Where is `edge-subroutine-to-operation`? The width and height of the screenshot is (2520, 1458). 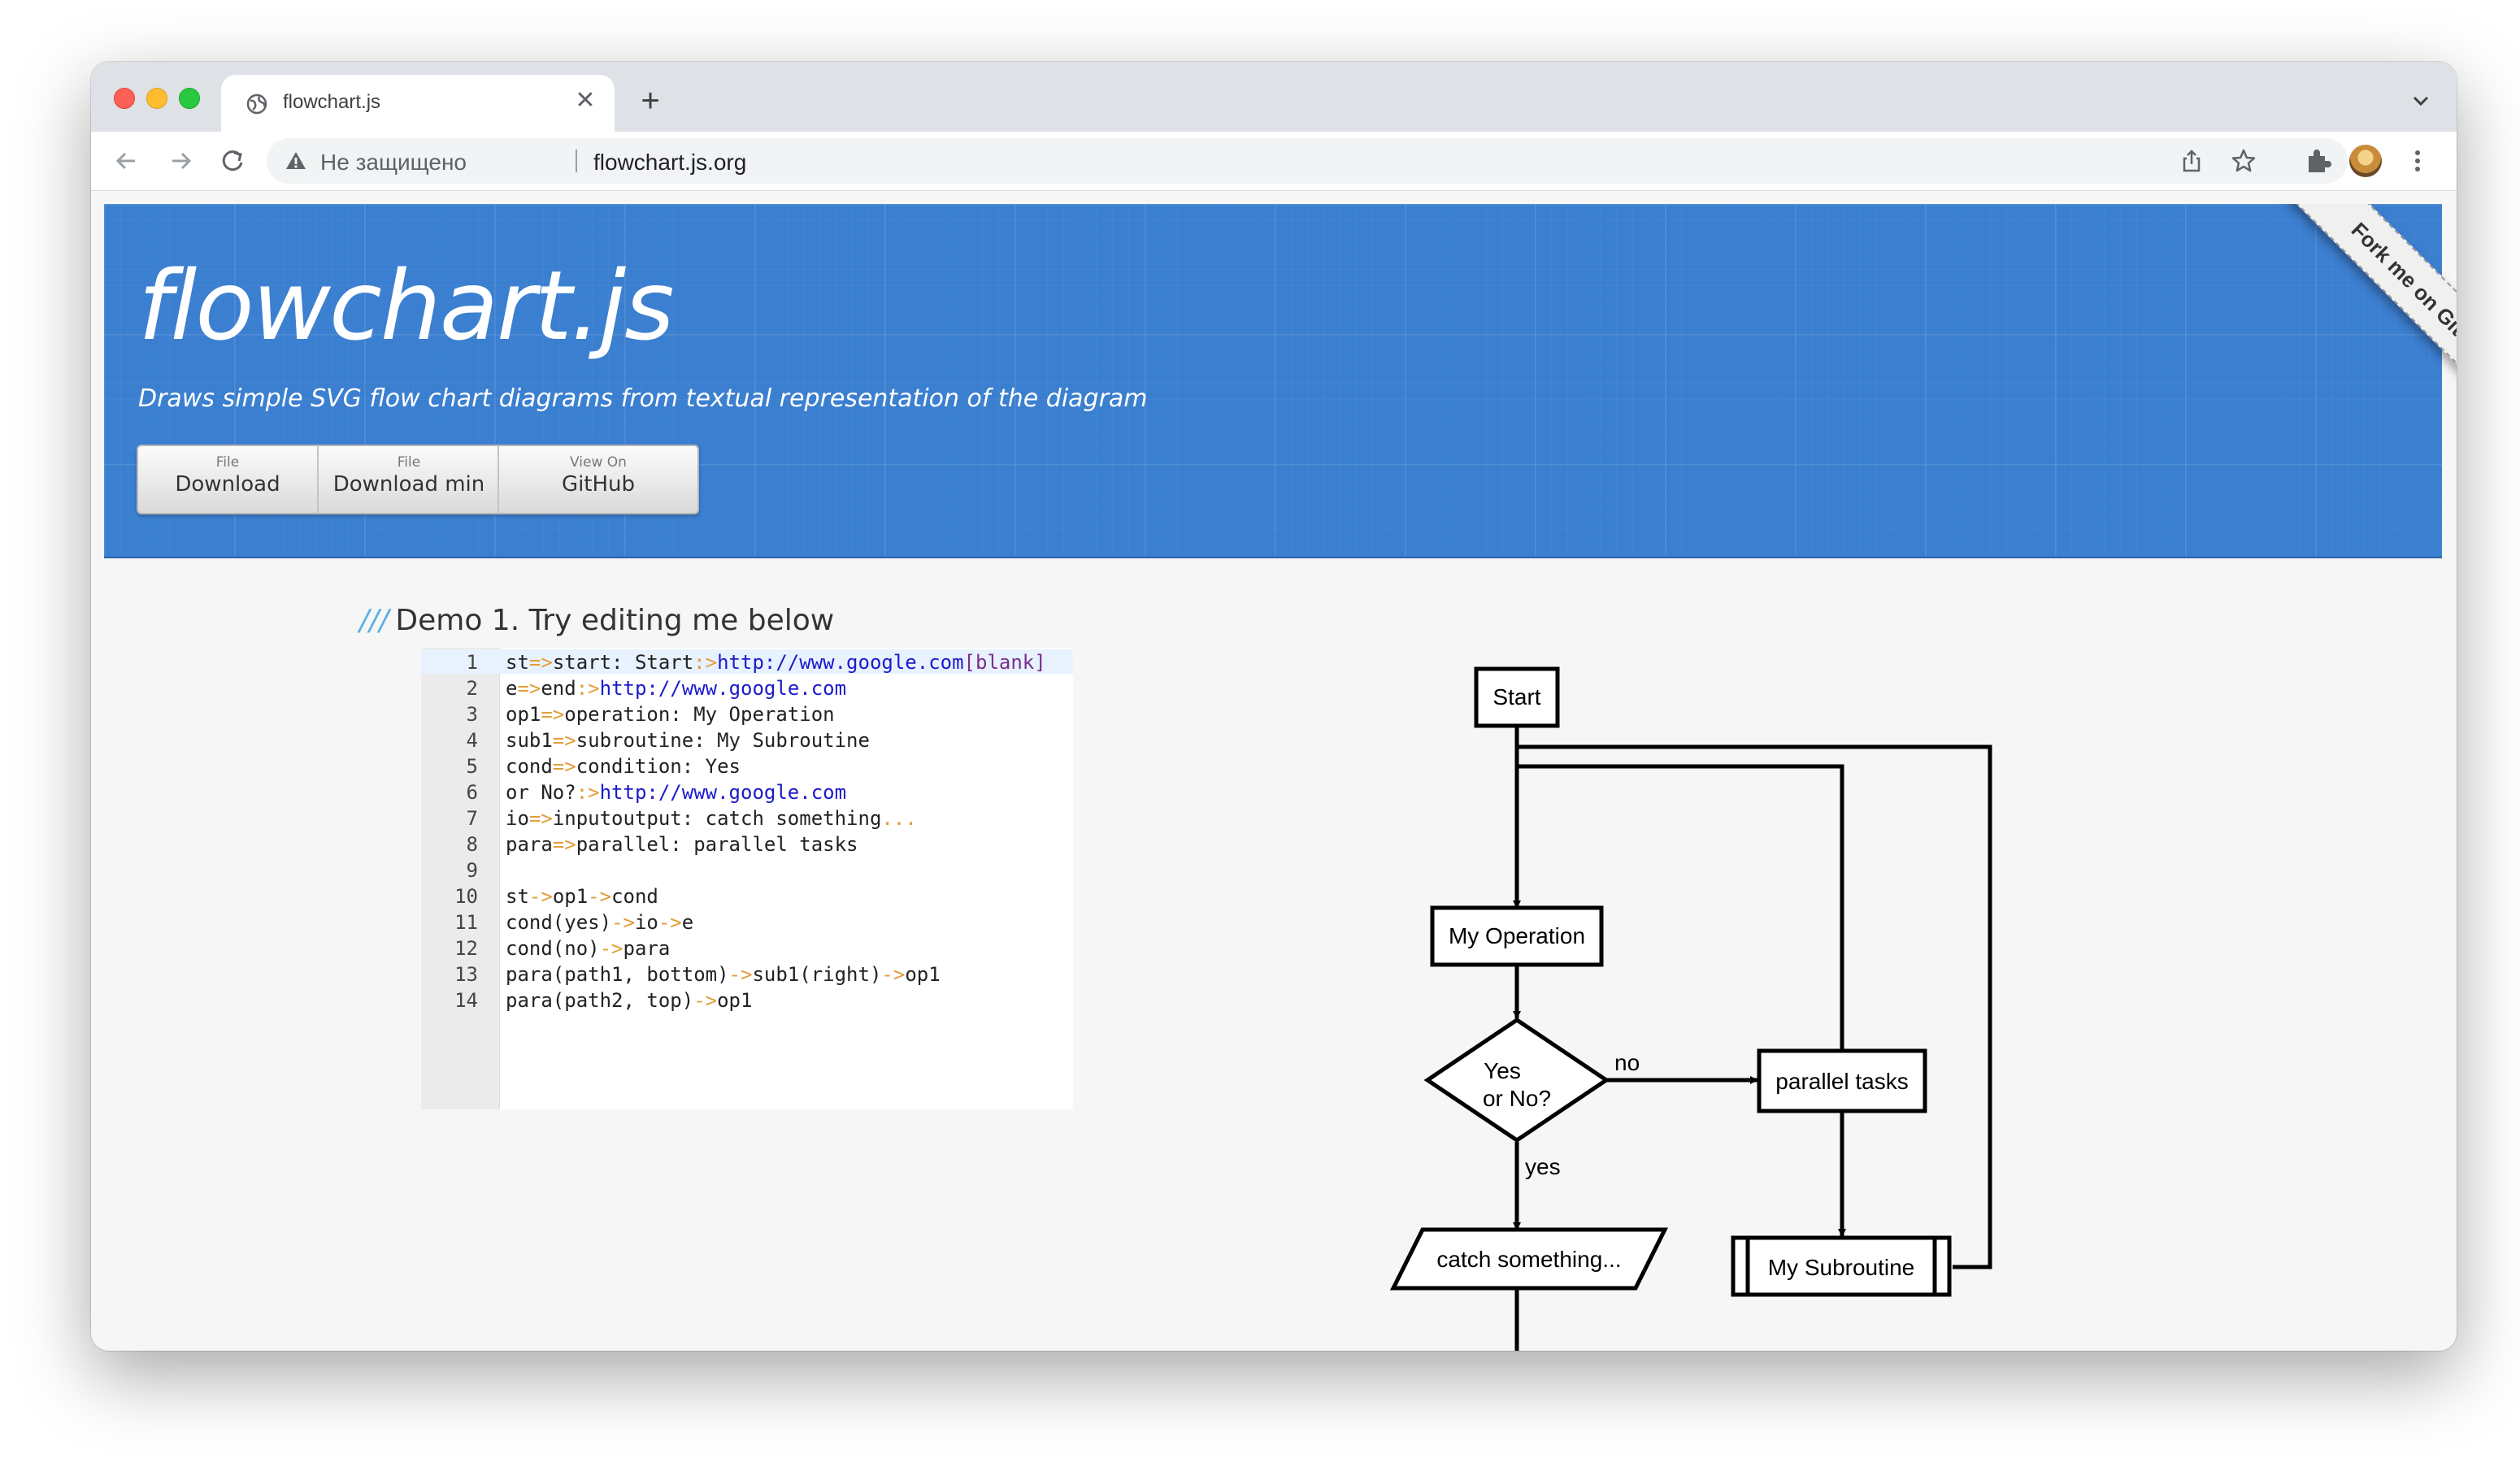
edge-subroutine-to-operation is located at coordinates (1754, 1006).